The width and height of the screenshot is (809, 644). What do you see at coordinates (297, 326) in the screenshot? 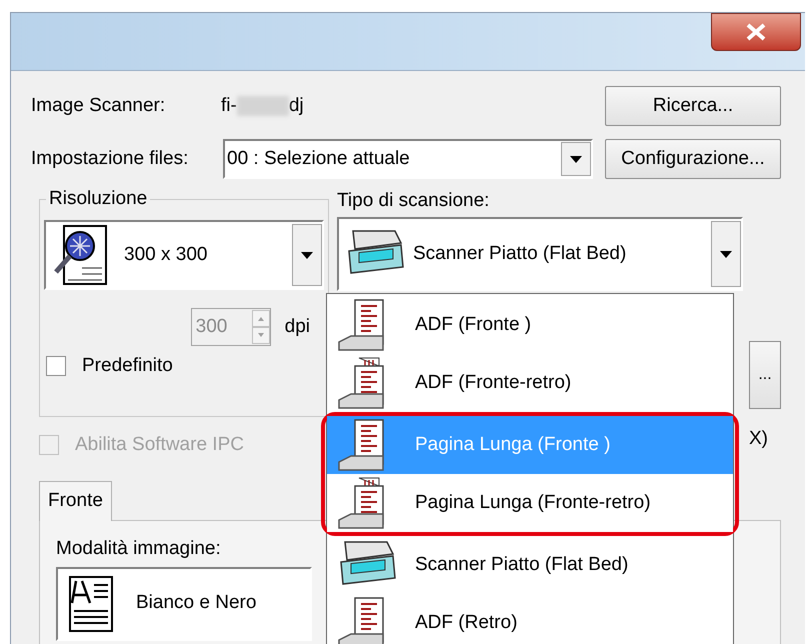
I see `dpi-label: dpi` at bounding box center [297, 326].